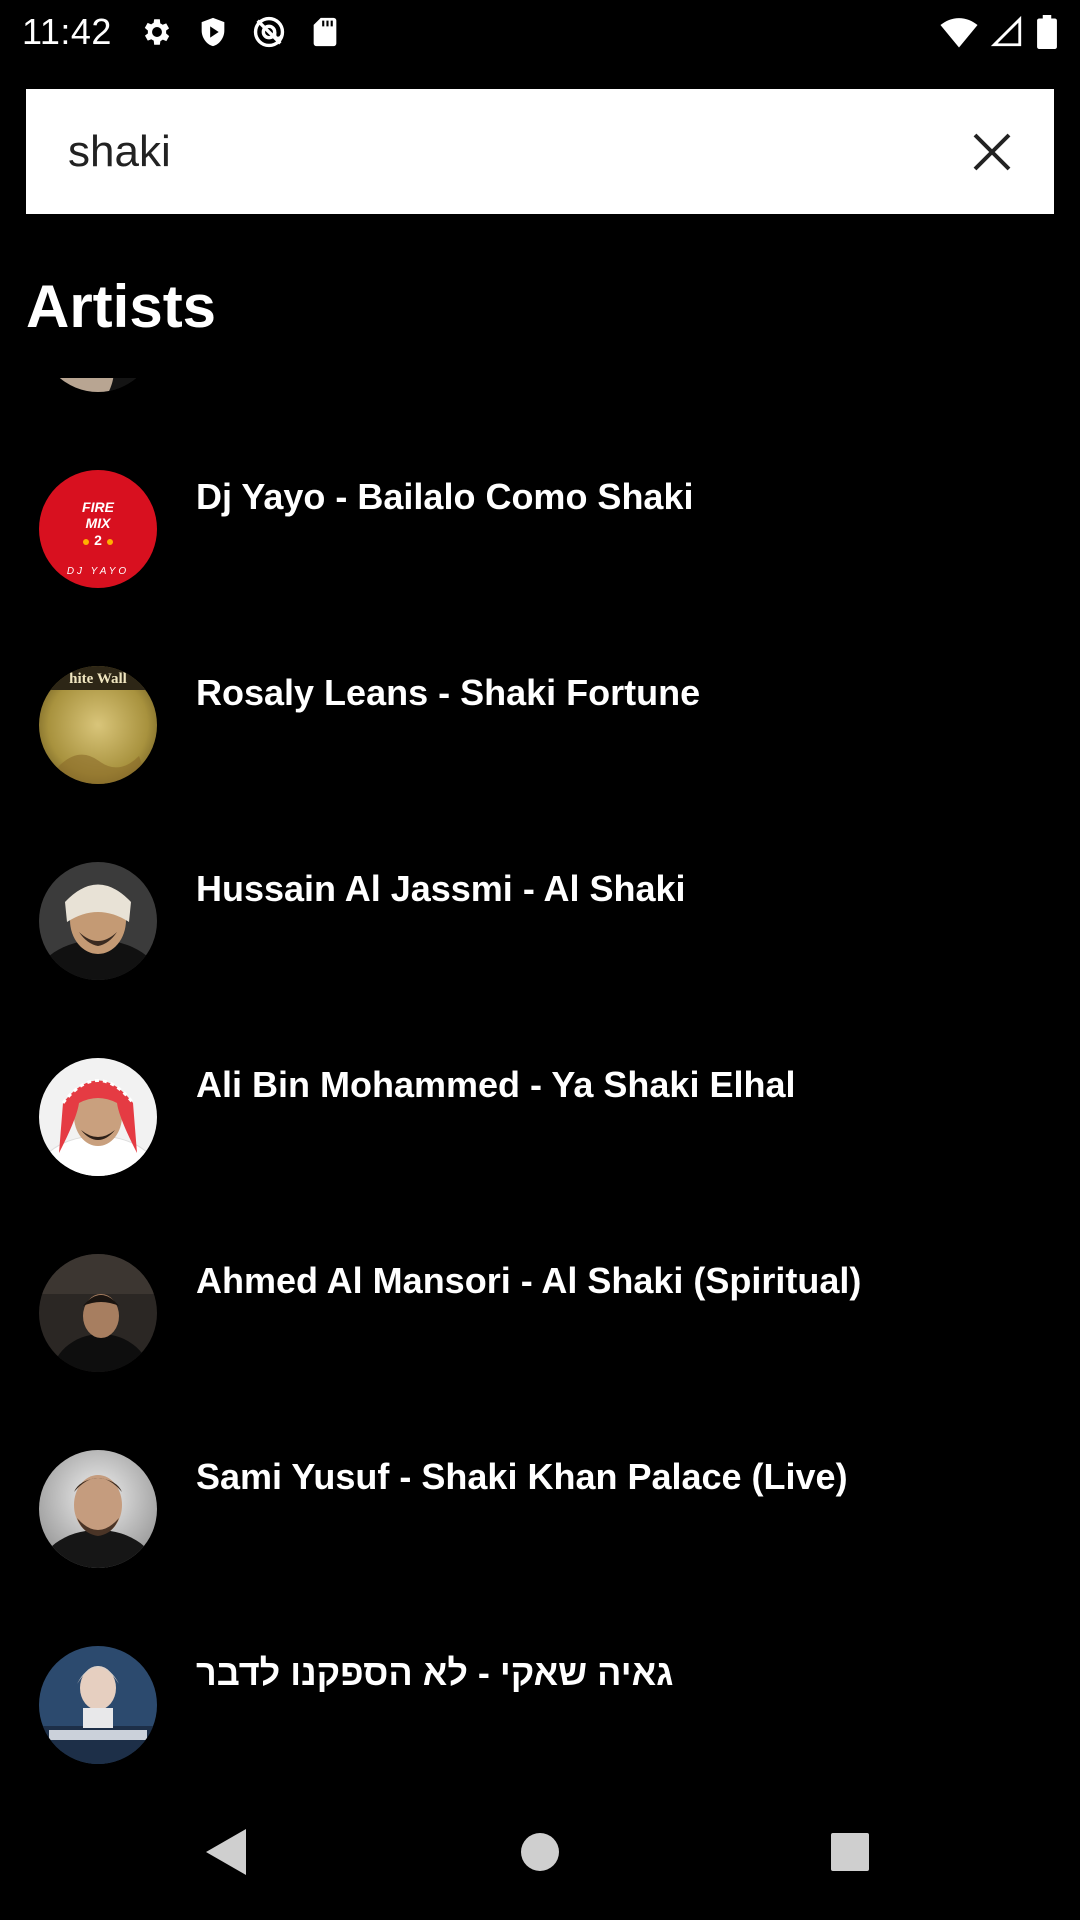  I want to click on list-item: גאיה שאקי - לא הספקנו לדבר, so click(540, 1702).